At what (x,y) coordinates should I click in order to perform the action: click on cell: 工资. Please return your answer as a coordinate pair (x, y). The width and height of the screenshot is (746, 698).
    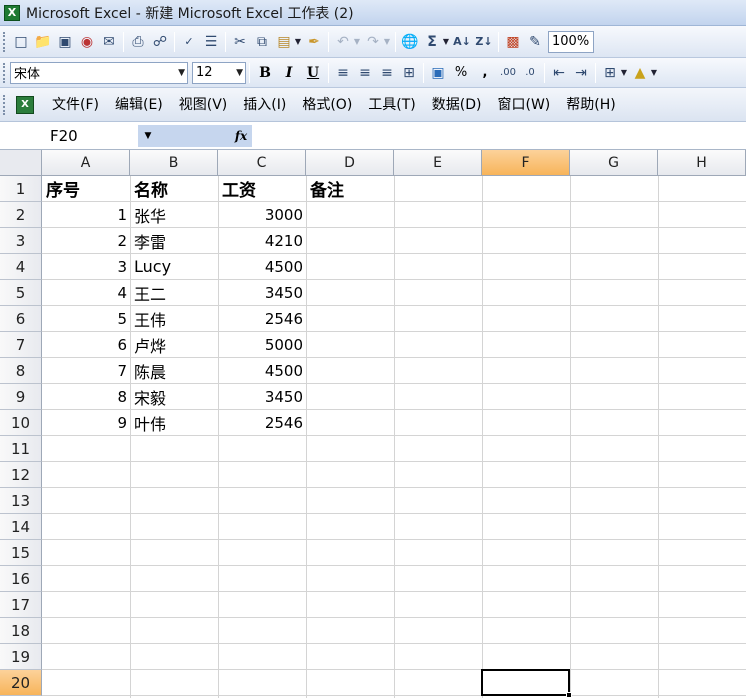
    Looking at the image, I should click on (262, 188).